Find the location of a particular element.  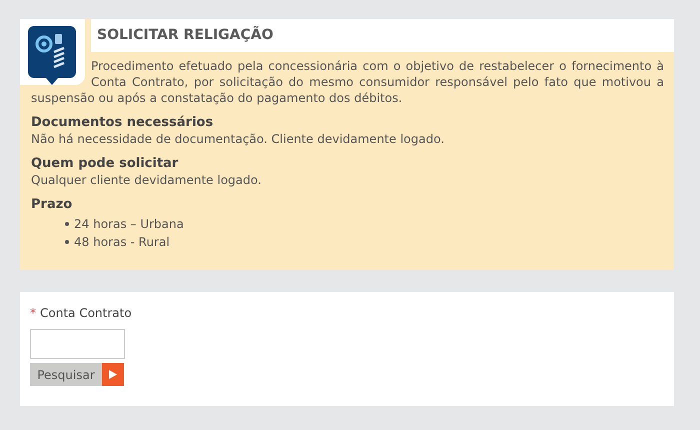

section-heading: Quem pode solicitar is located at coordinates (105, 164).